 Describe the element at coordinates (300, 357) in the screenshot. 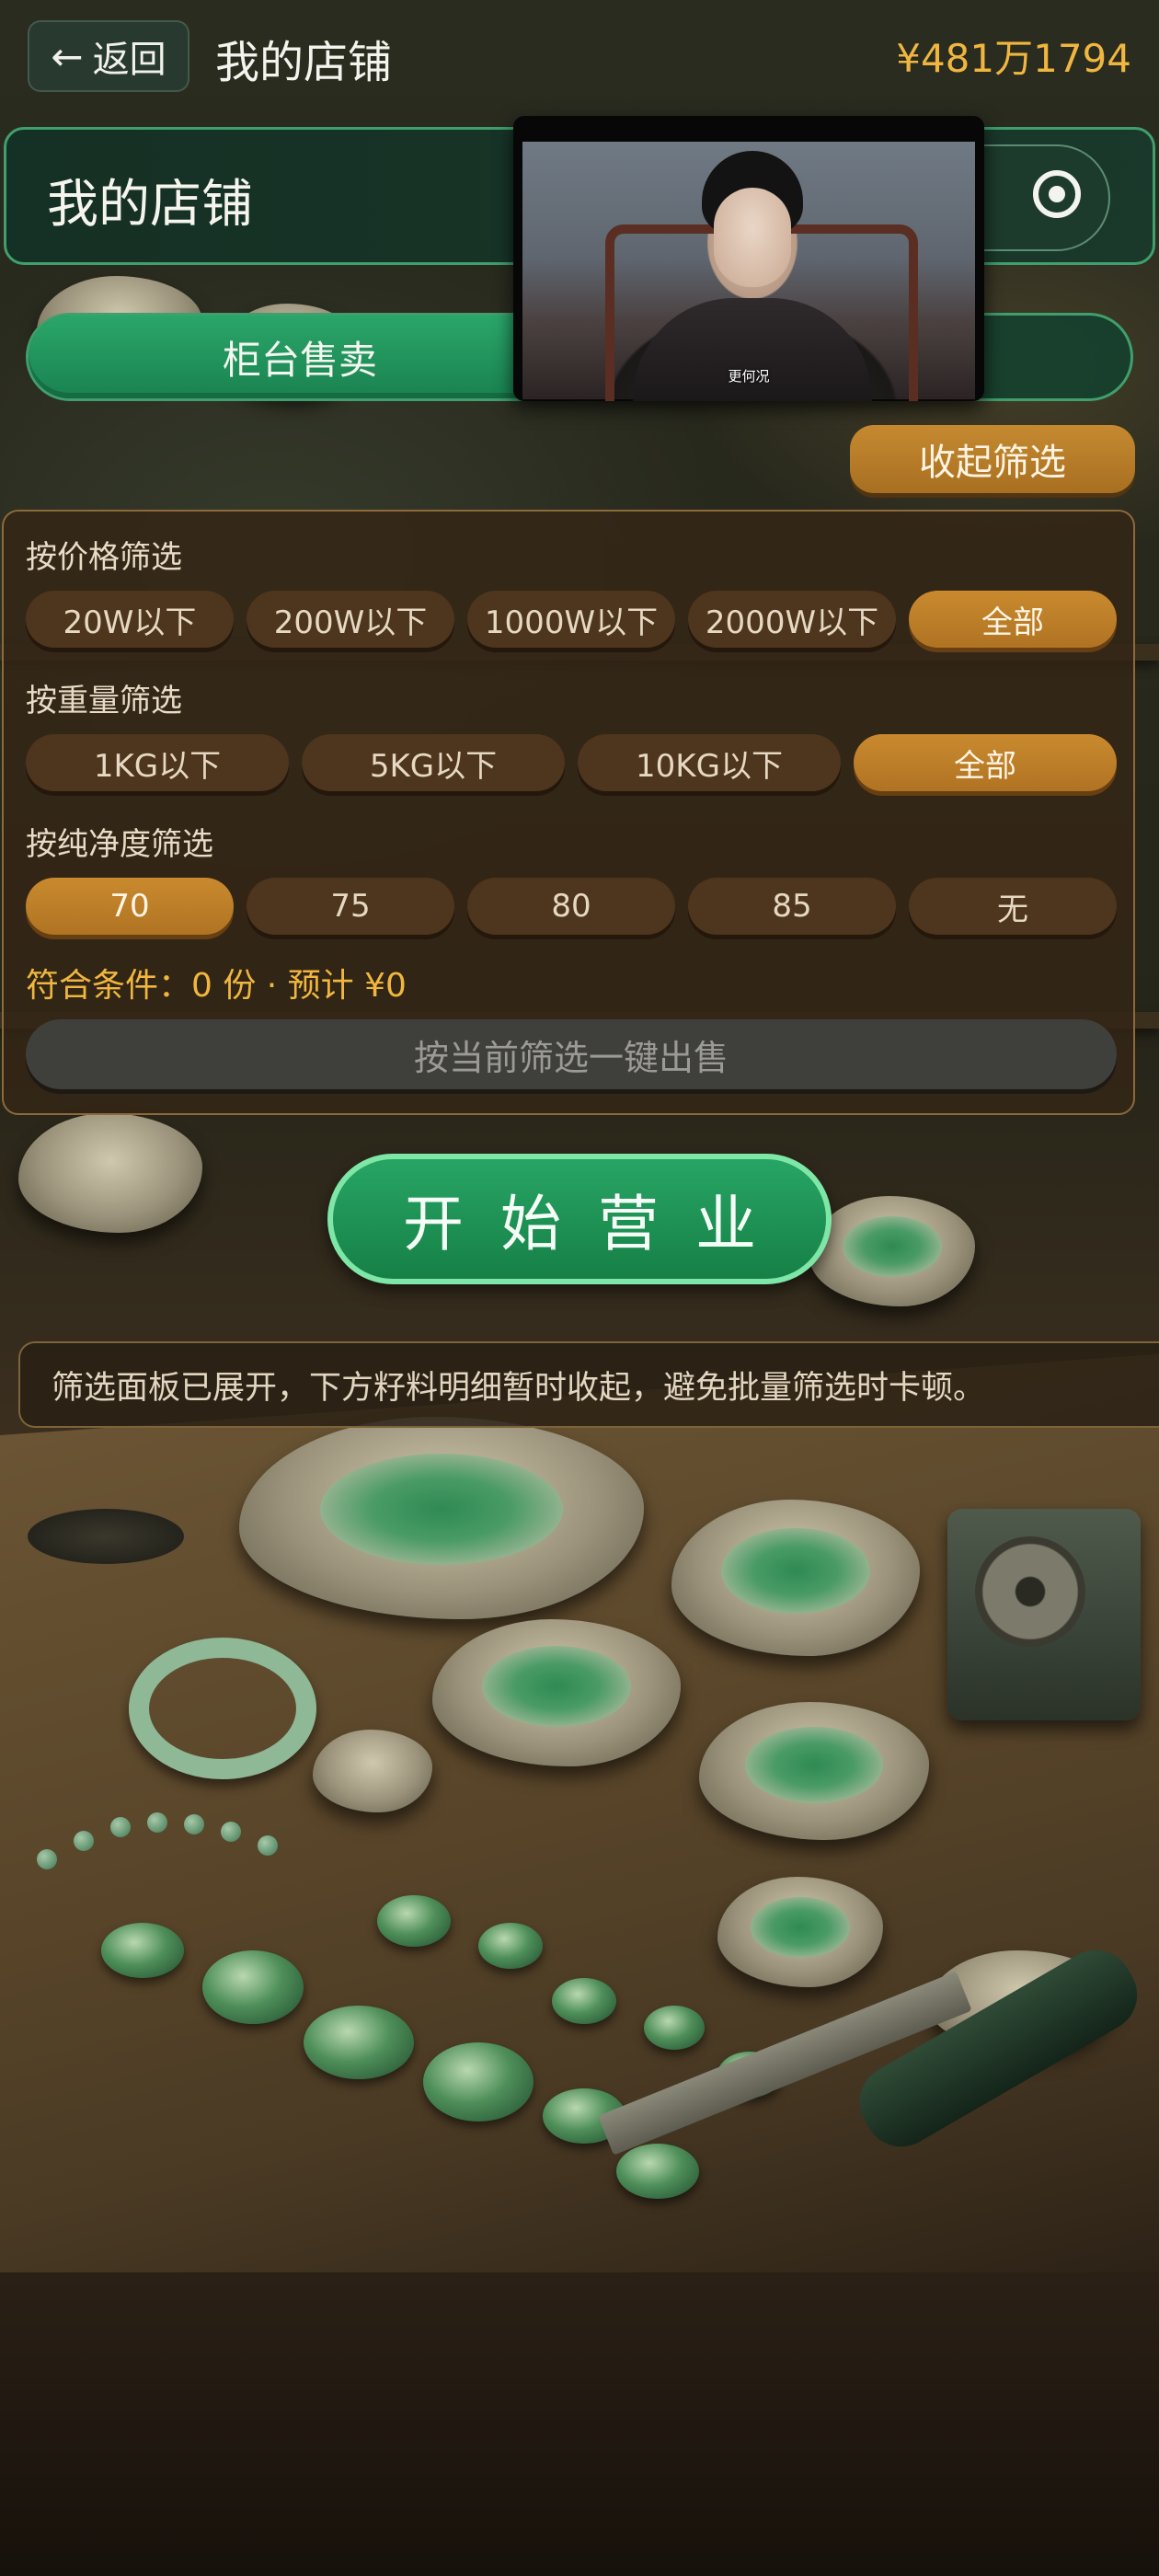

I see `tab-counter-sale: 柜台售卖` at that location.